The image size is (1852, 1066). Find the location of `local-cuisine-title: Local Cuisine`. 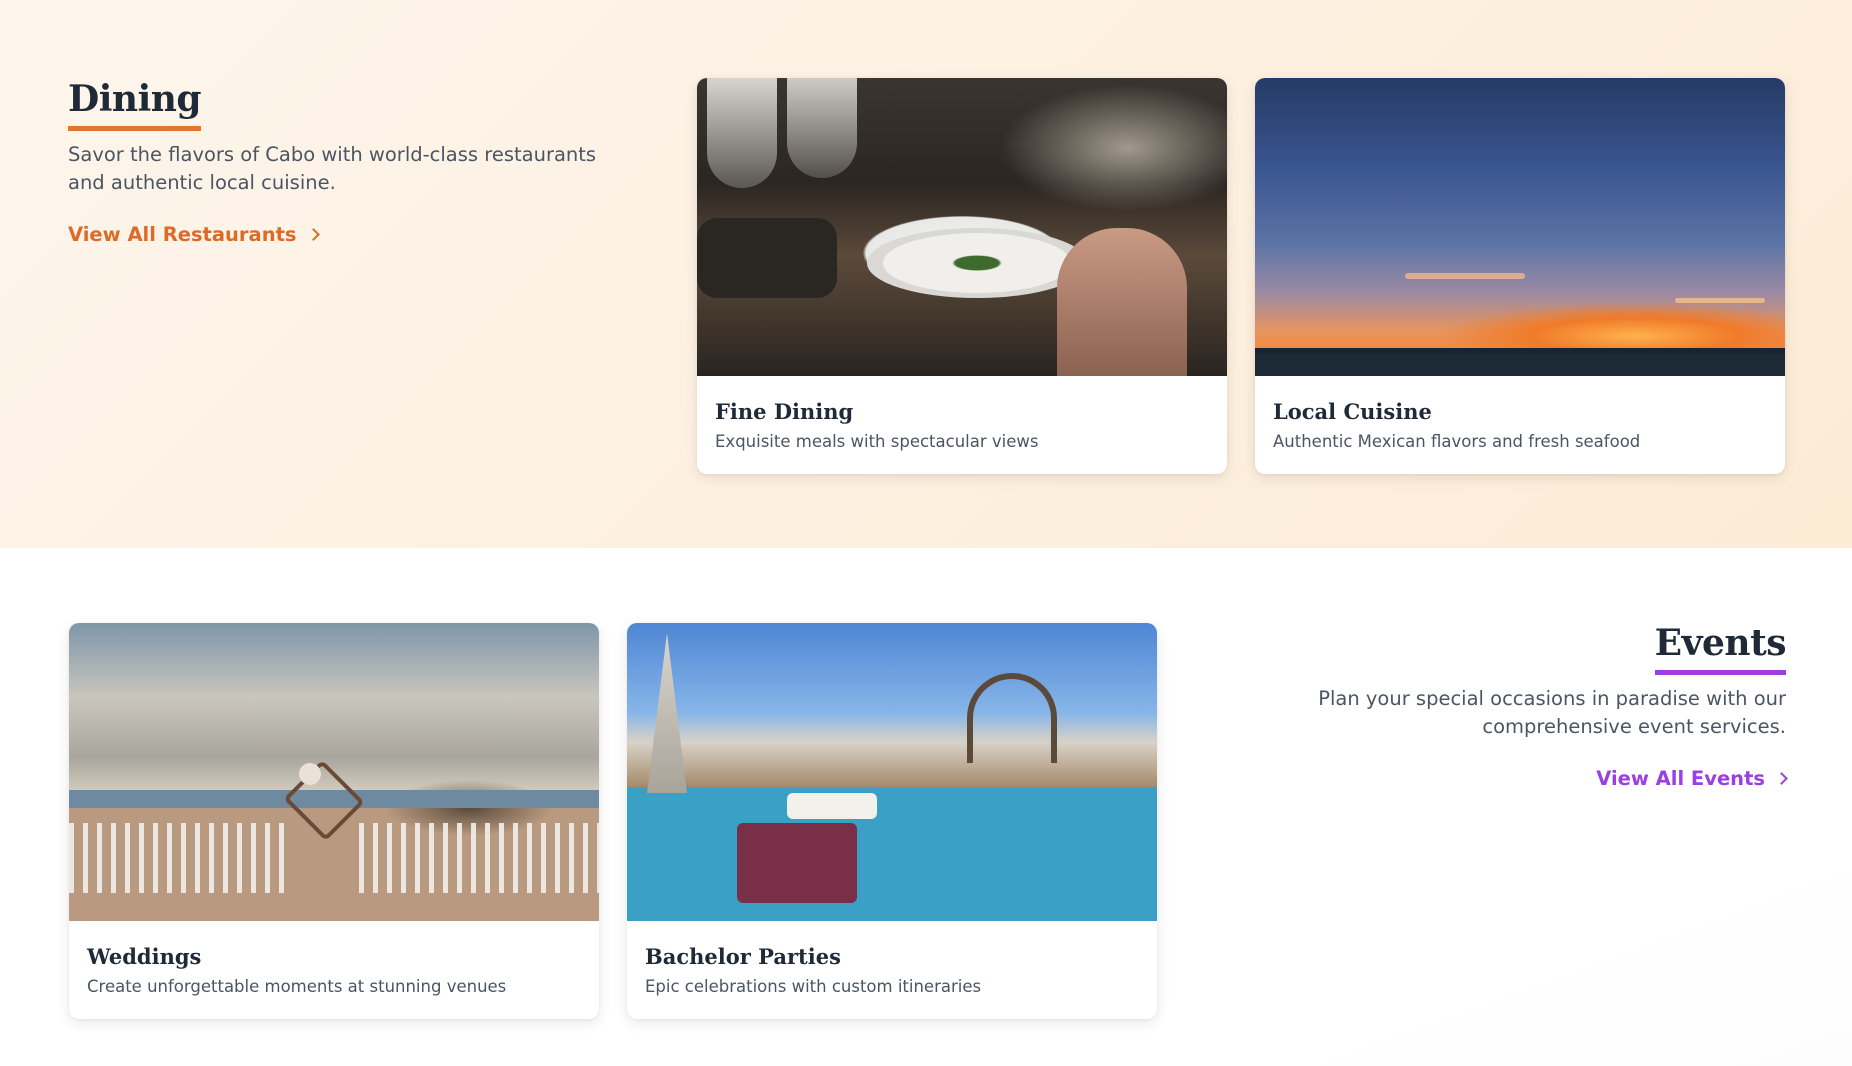

local-cuisine-title: Local Cuisine is located at coordinates (1352, 411).